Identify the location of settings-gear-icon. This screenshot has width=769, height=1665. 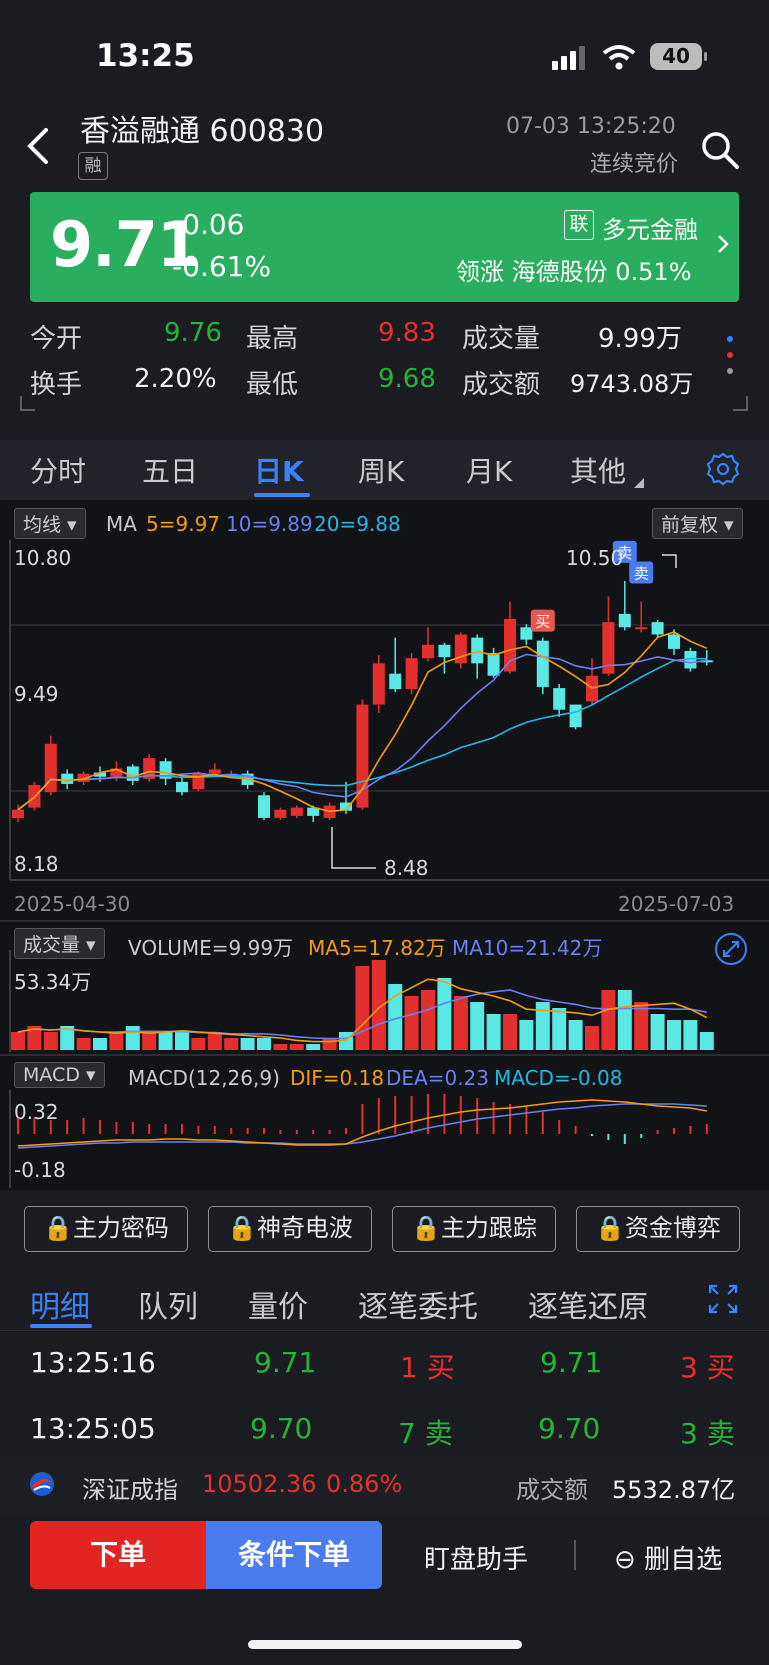
(723, 469).